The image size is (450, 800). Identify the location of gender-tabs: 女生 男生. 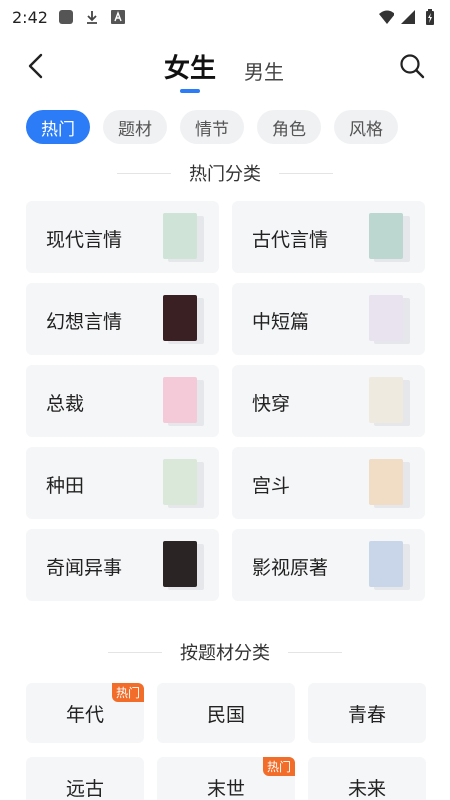
(224, 66).